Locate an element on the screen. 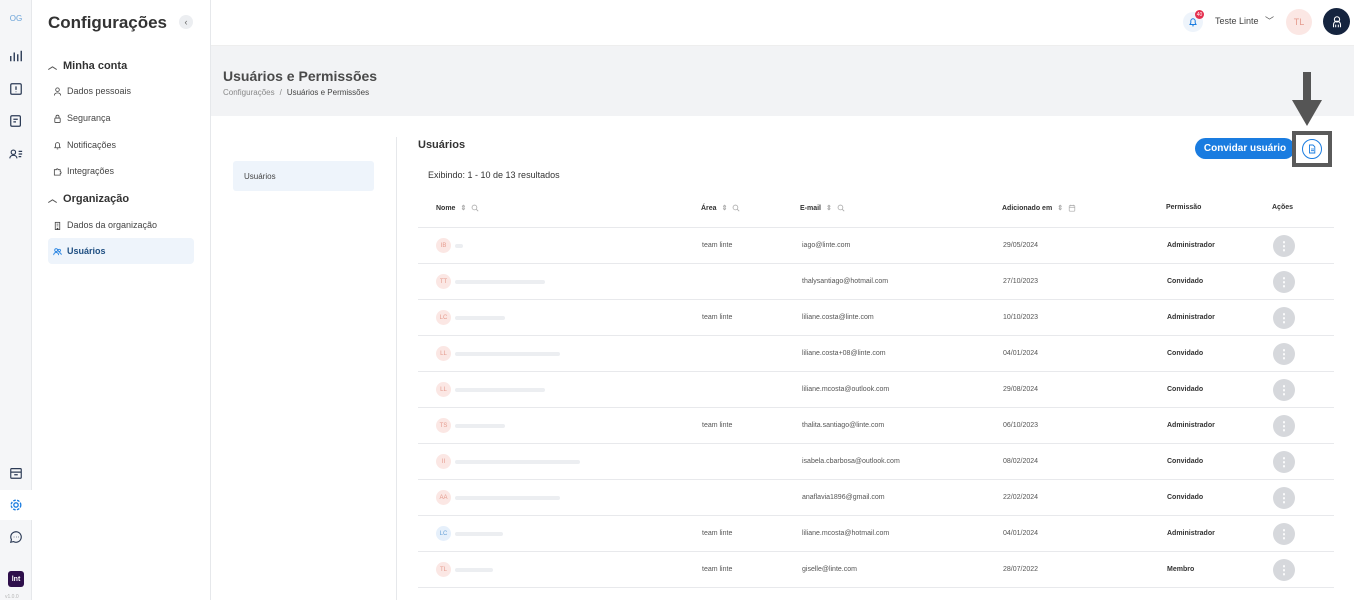  cell-date: 27/10/2023 is located at coordinates (1021, 281).